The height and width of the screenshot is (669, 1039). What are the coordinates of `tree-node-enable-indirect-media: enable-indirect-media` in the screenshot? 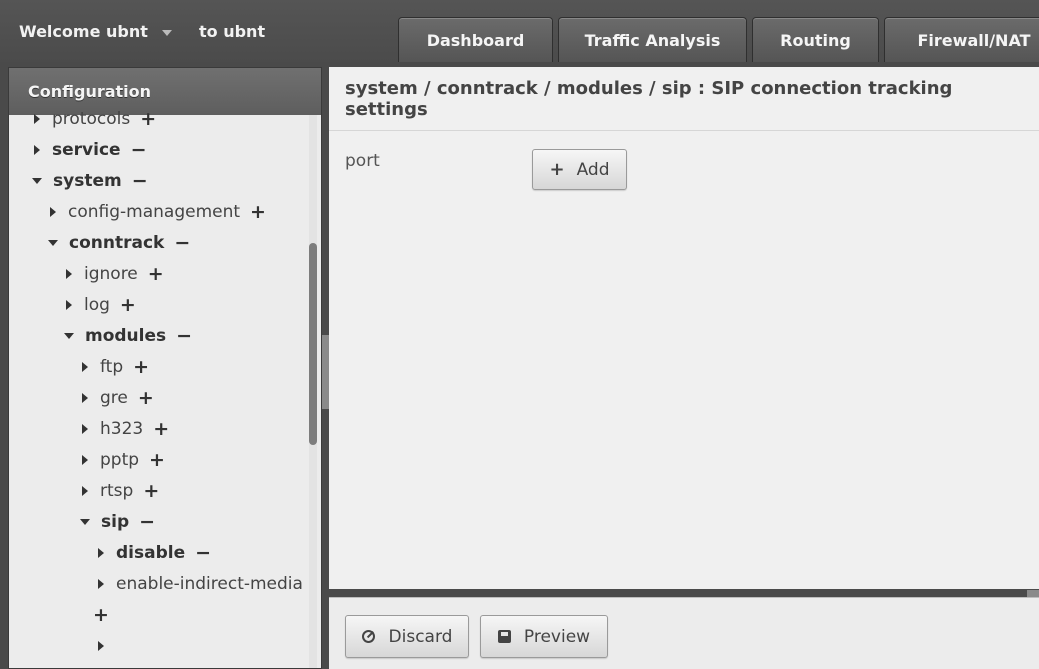 It's located at (200, 584).